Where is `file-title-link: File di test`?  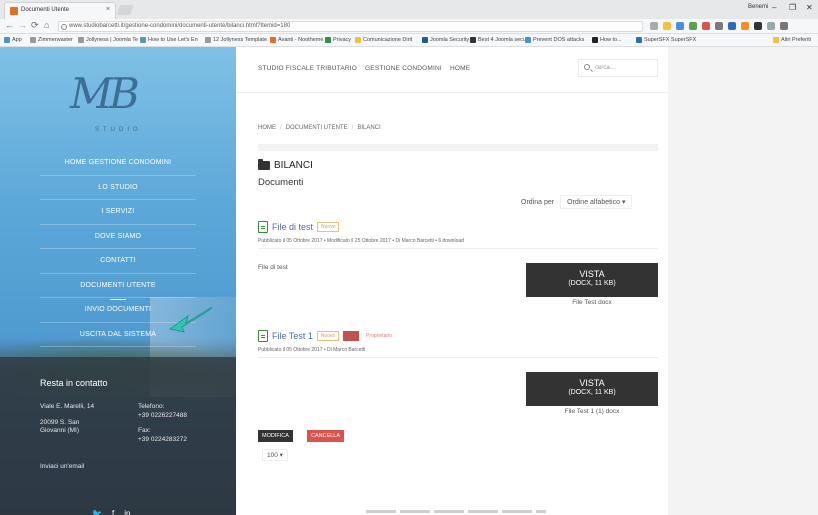 file-title-link: File di test is located at coordinates (292, 227).